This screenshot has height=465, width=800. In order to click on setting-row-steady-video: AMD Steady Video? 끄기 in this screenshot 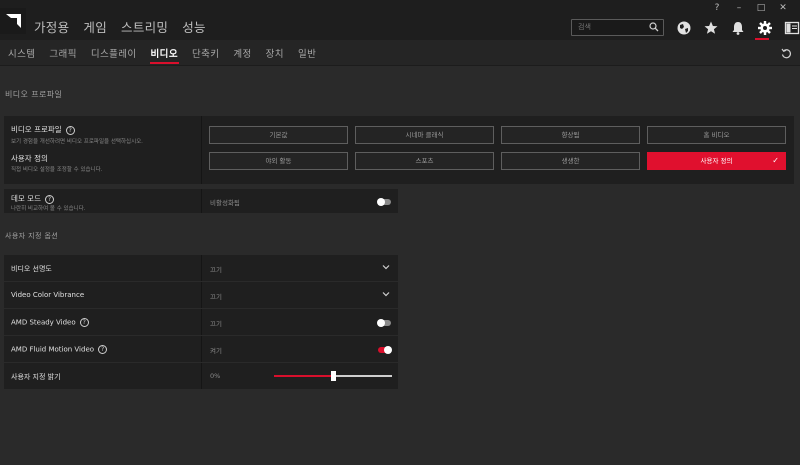, I will do `click(201, 322)`.